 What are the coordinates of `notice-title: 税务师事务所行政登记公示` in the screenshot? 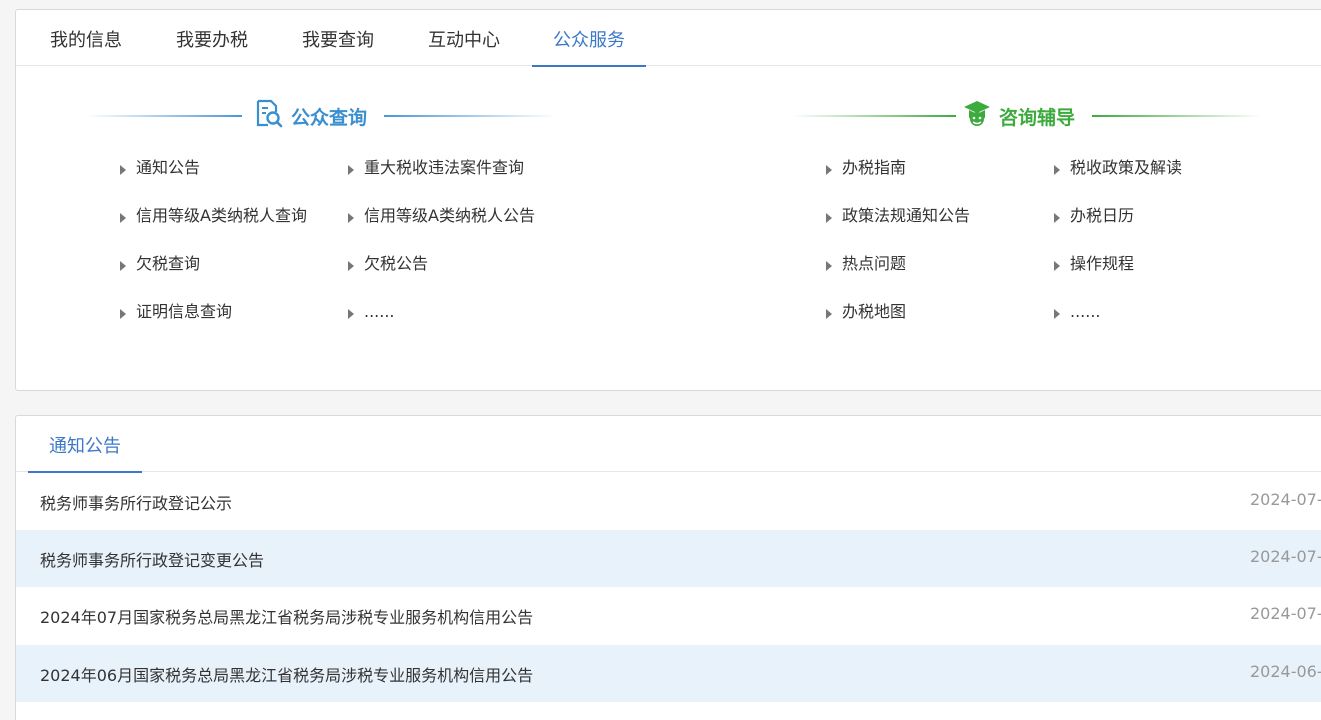 It's located at (136, 503).